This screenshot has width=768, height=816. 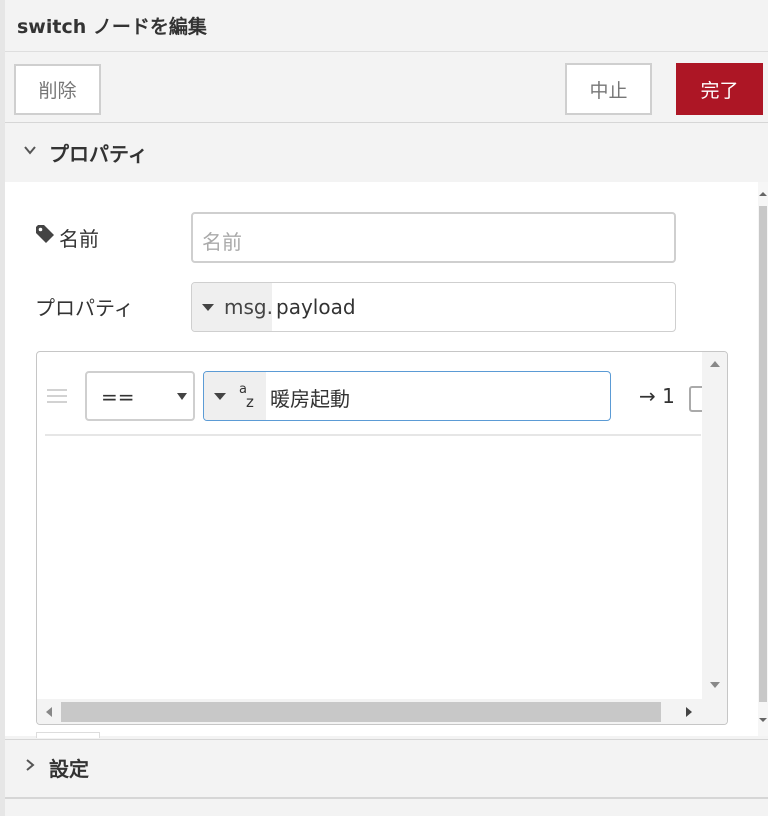 What do you see at coordinates (250, 402) in the screenshot?
I see `string-type-icon-z: z` at bounding box center [250, 402].